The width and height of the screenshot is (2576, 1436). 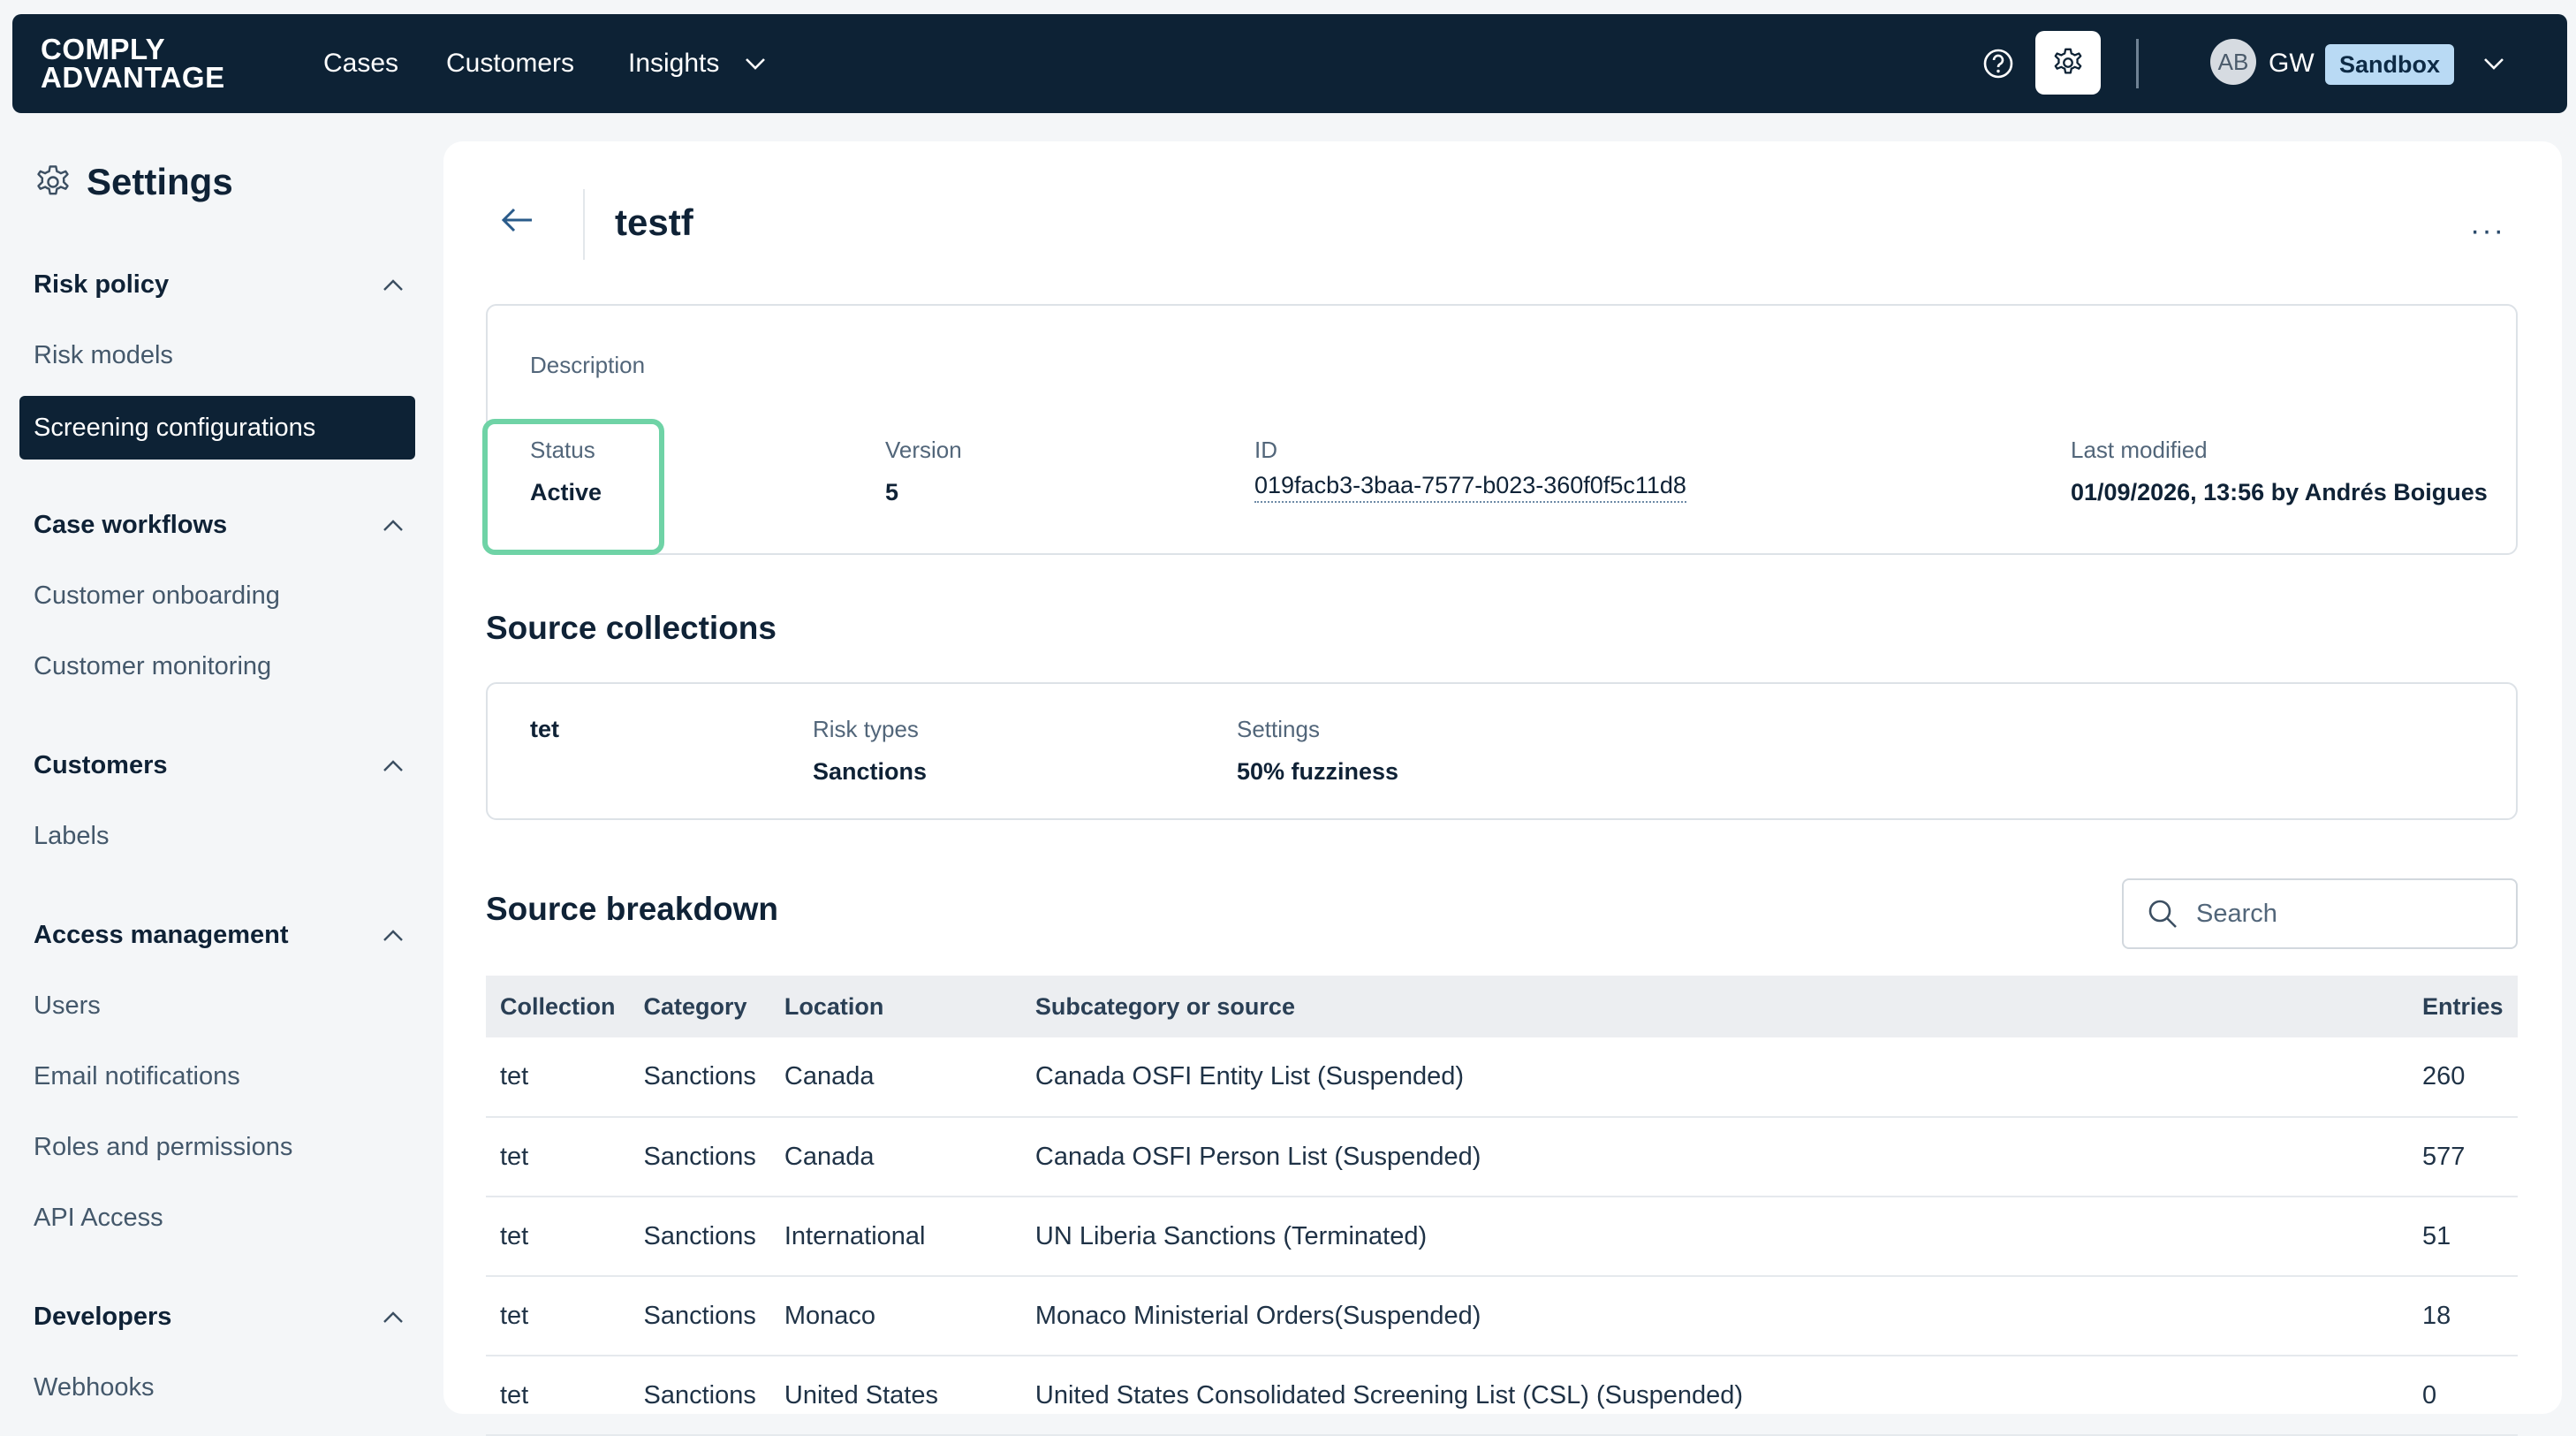 What do you see at coordinates (103, 355) in the screenshot?
I see `sidebar-item-risk-models: Risk models` at bounding box center [103, 355].